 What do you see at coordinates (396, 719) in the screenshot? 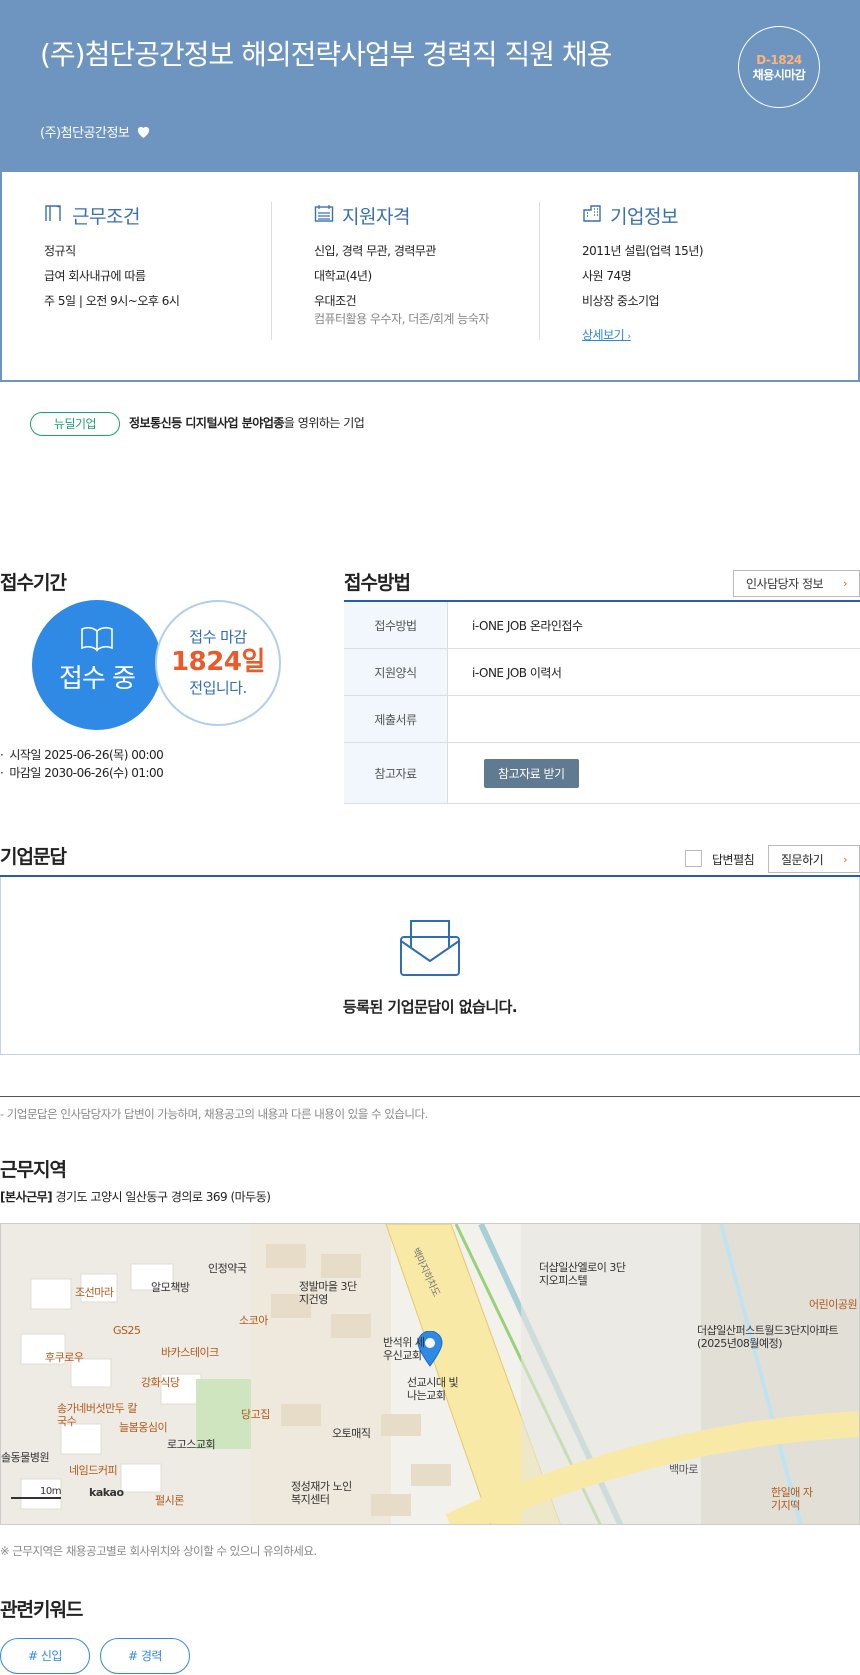
I see `row-label: 제출서류` at bounding box center [396, 719].